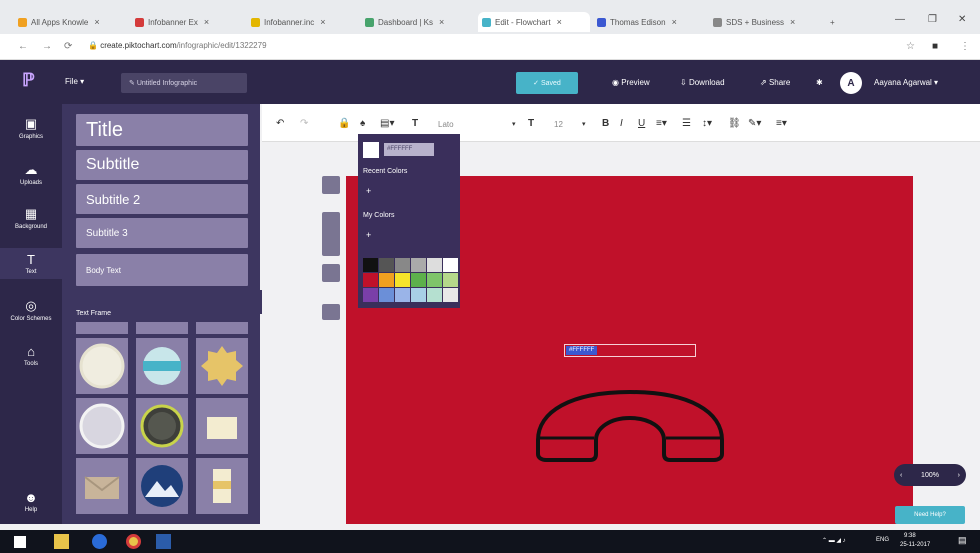 The height and width of the screenshot is (553, 980). Describe the element at coordinates (409, 149) in the screenshot. I see `hex-color-input: #FFFFFF` at that location.